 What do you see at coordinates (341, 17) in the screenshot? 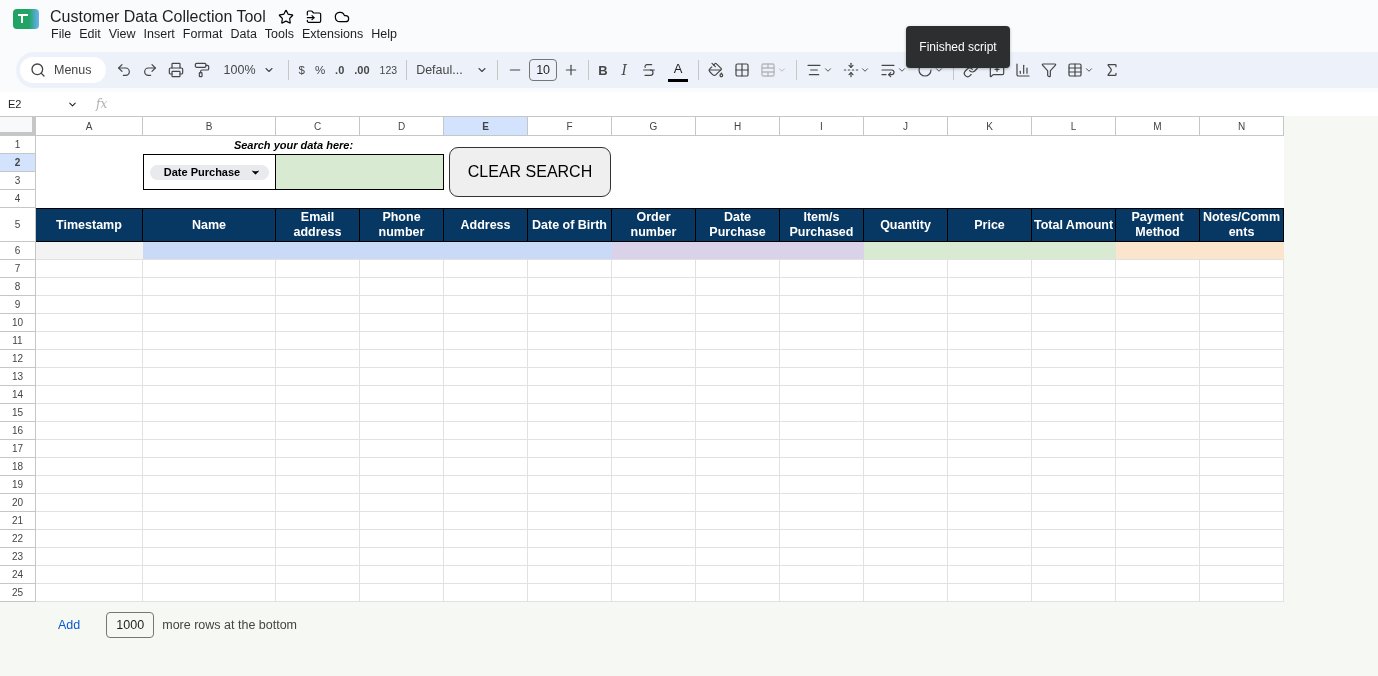
I see `cloud-icon` at bounding box center [341, 17].